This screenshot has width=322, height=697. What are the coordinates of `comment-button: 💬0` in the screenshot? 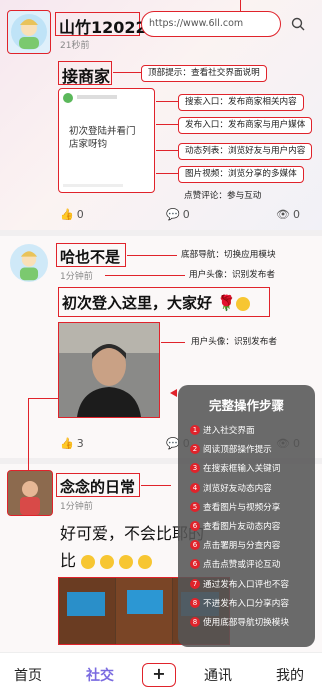 It's located at (178, 214).